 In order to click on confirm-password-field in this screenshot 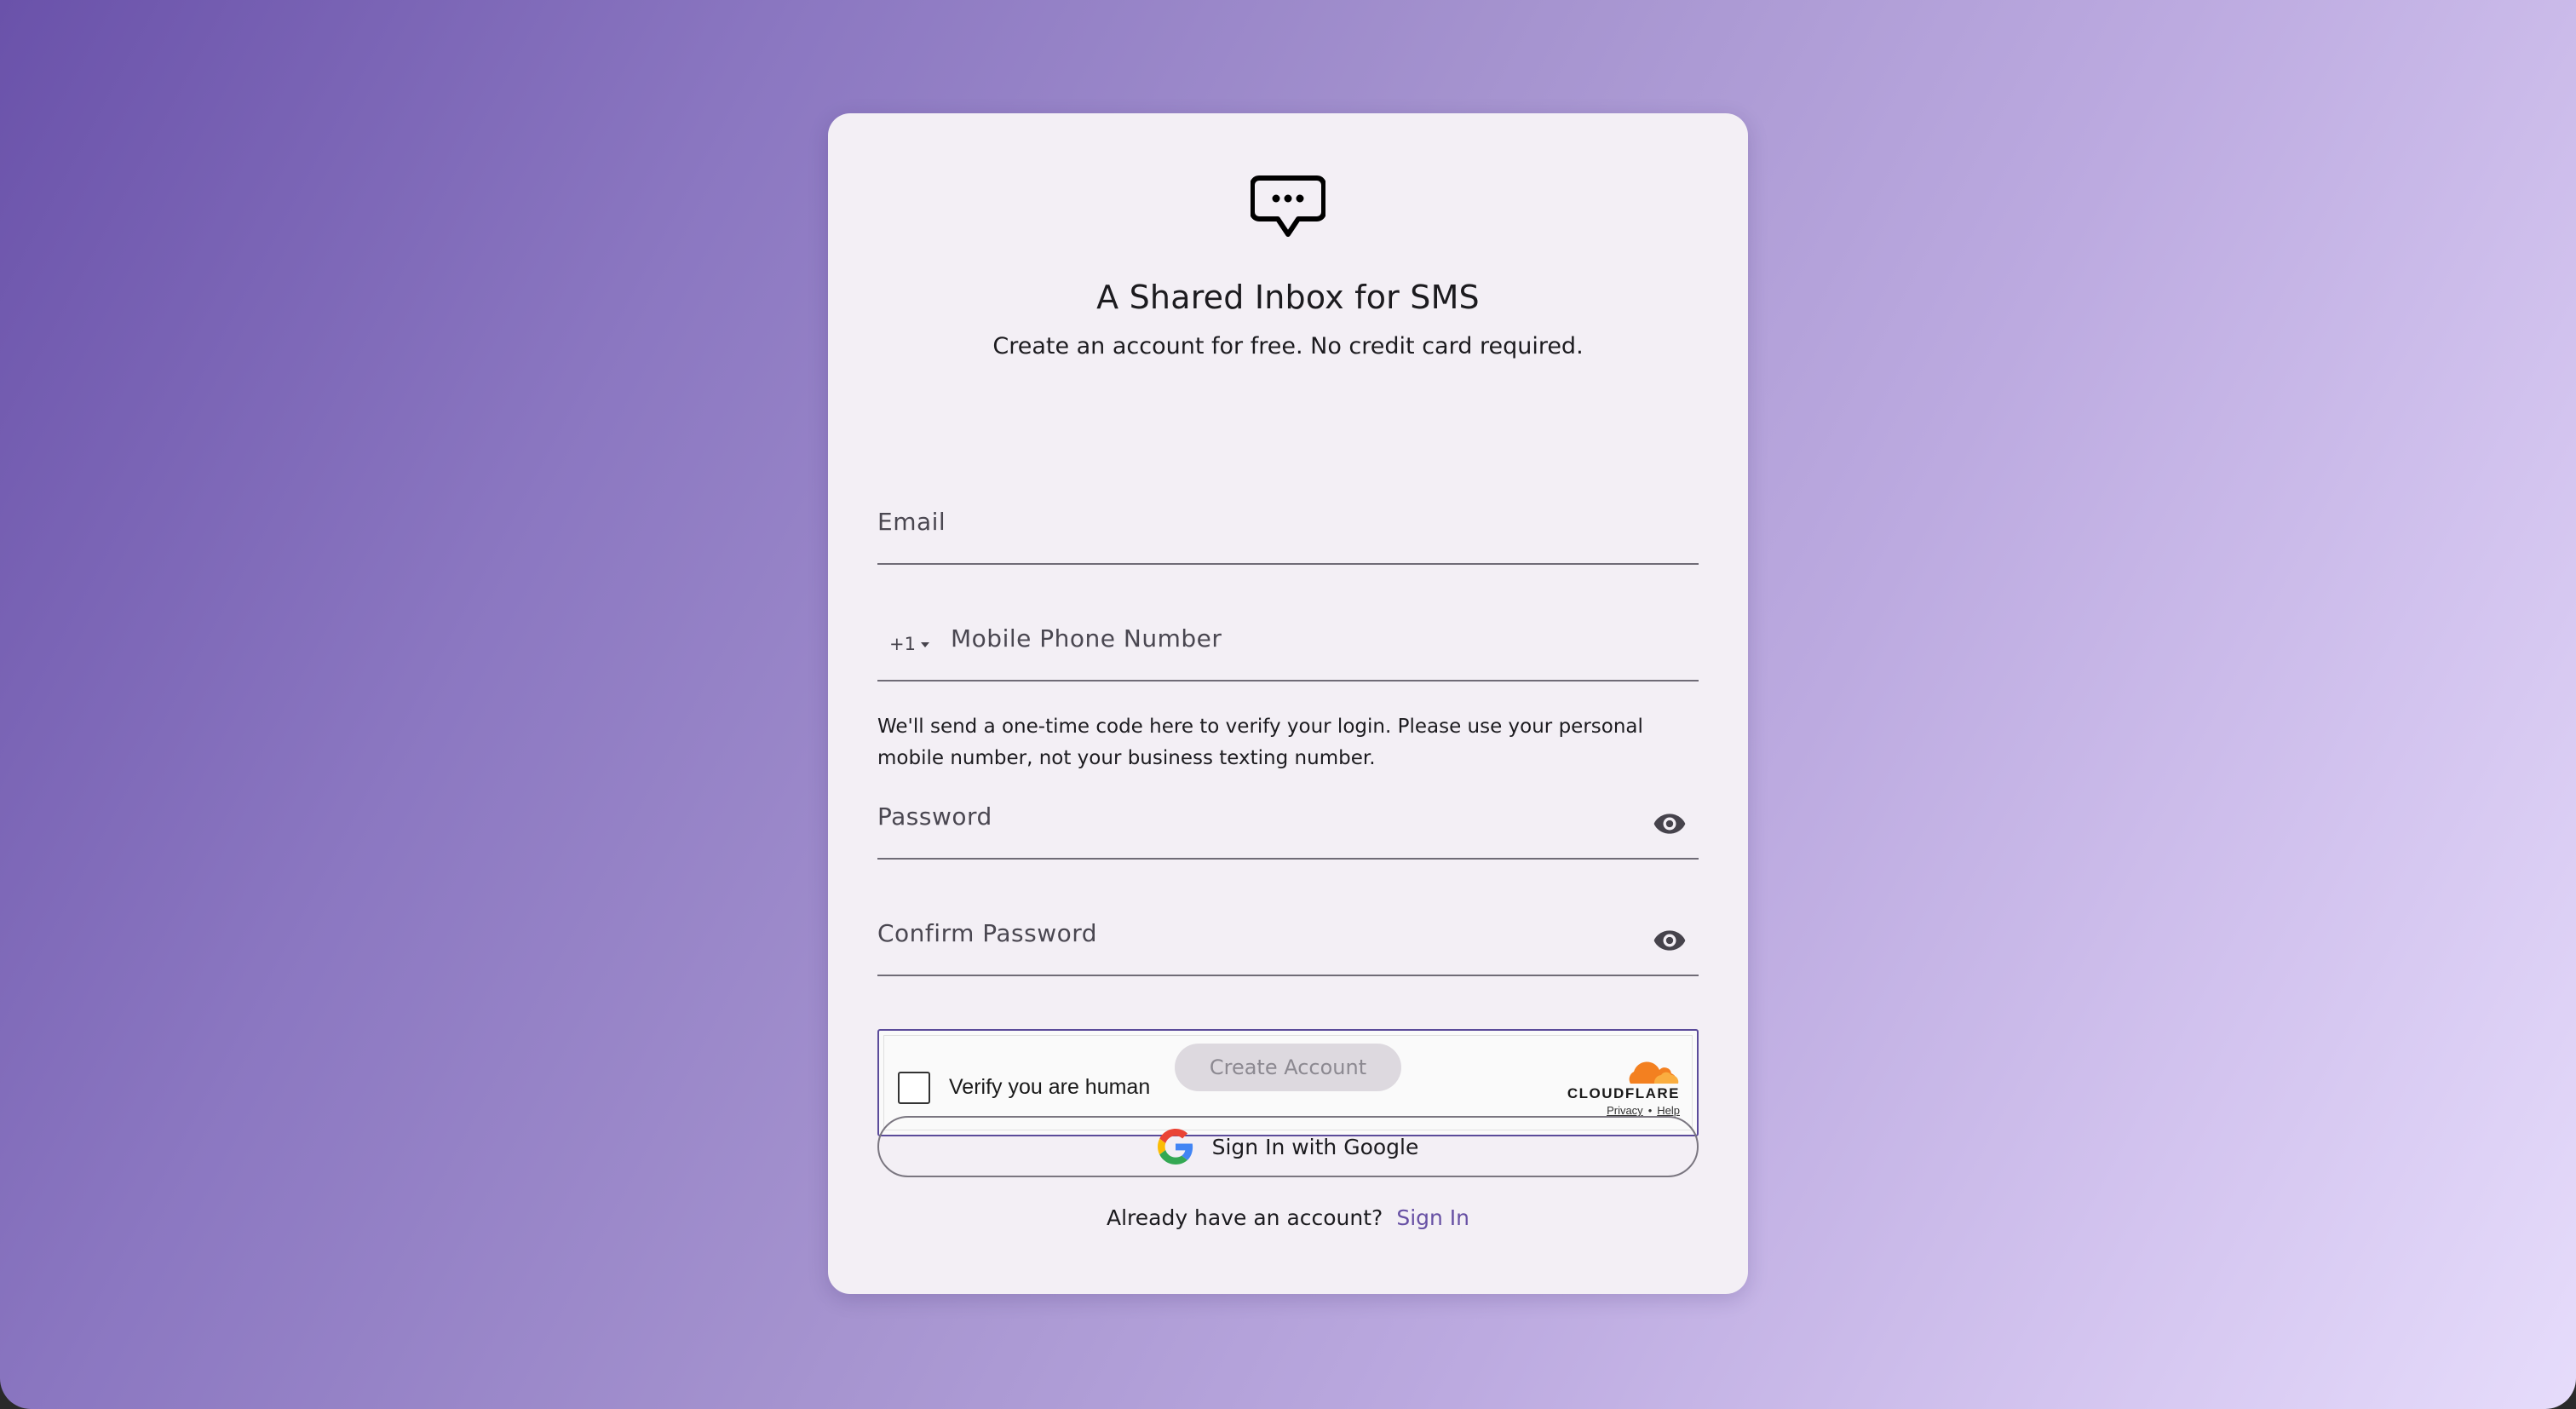, I will do `click(1288, 940)`.